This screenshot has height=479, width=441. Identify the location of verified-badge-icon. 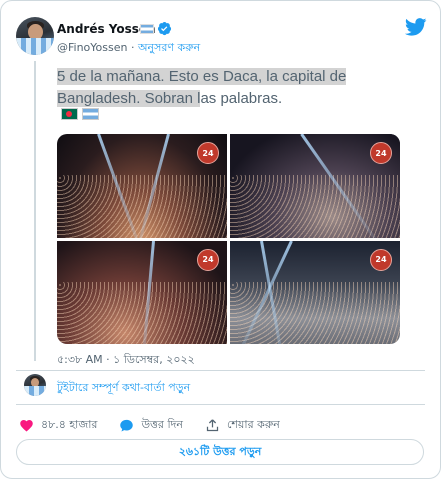
(164, 28).